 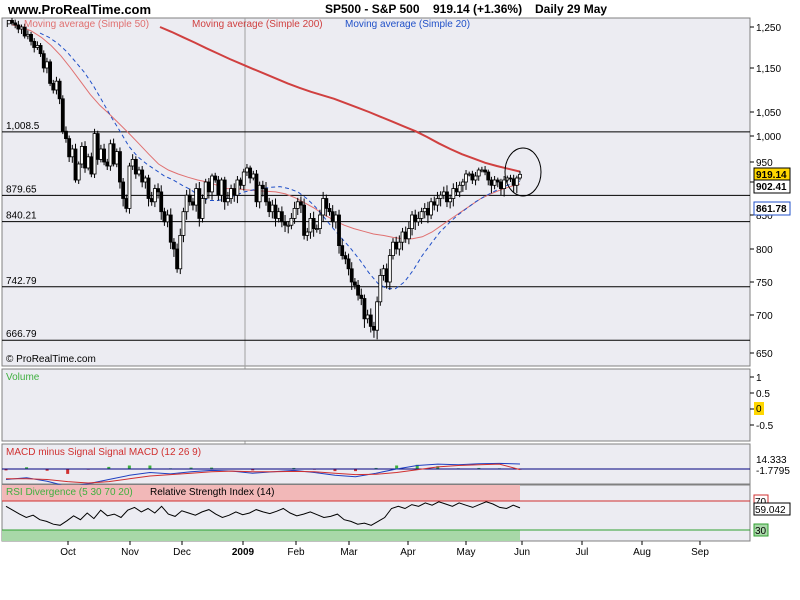 What do you see at coordinates (68, 552) in the screenshot?
I see `x-tick-label-0: Oct` at bounding box center [68, 552].